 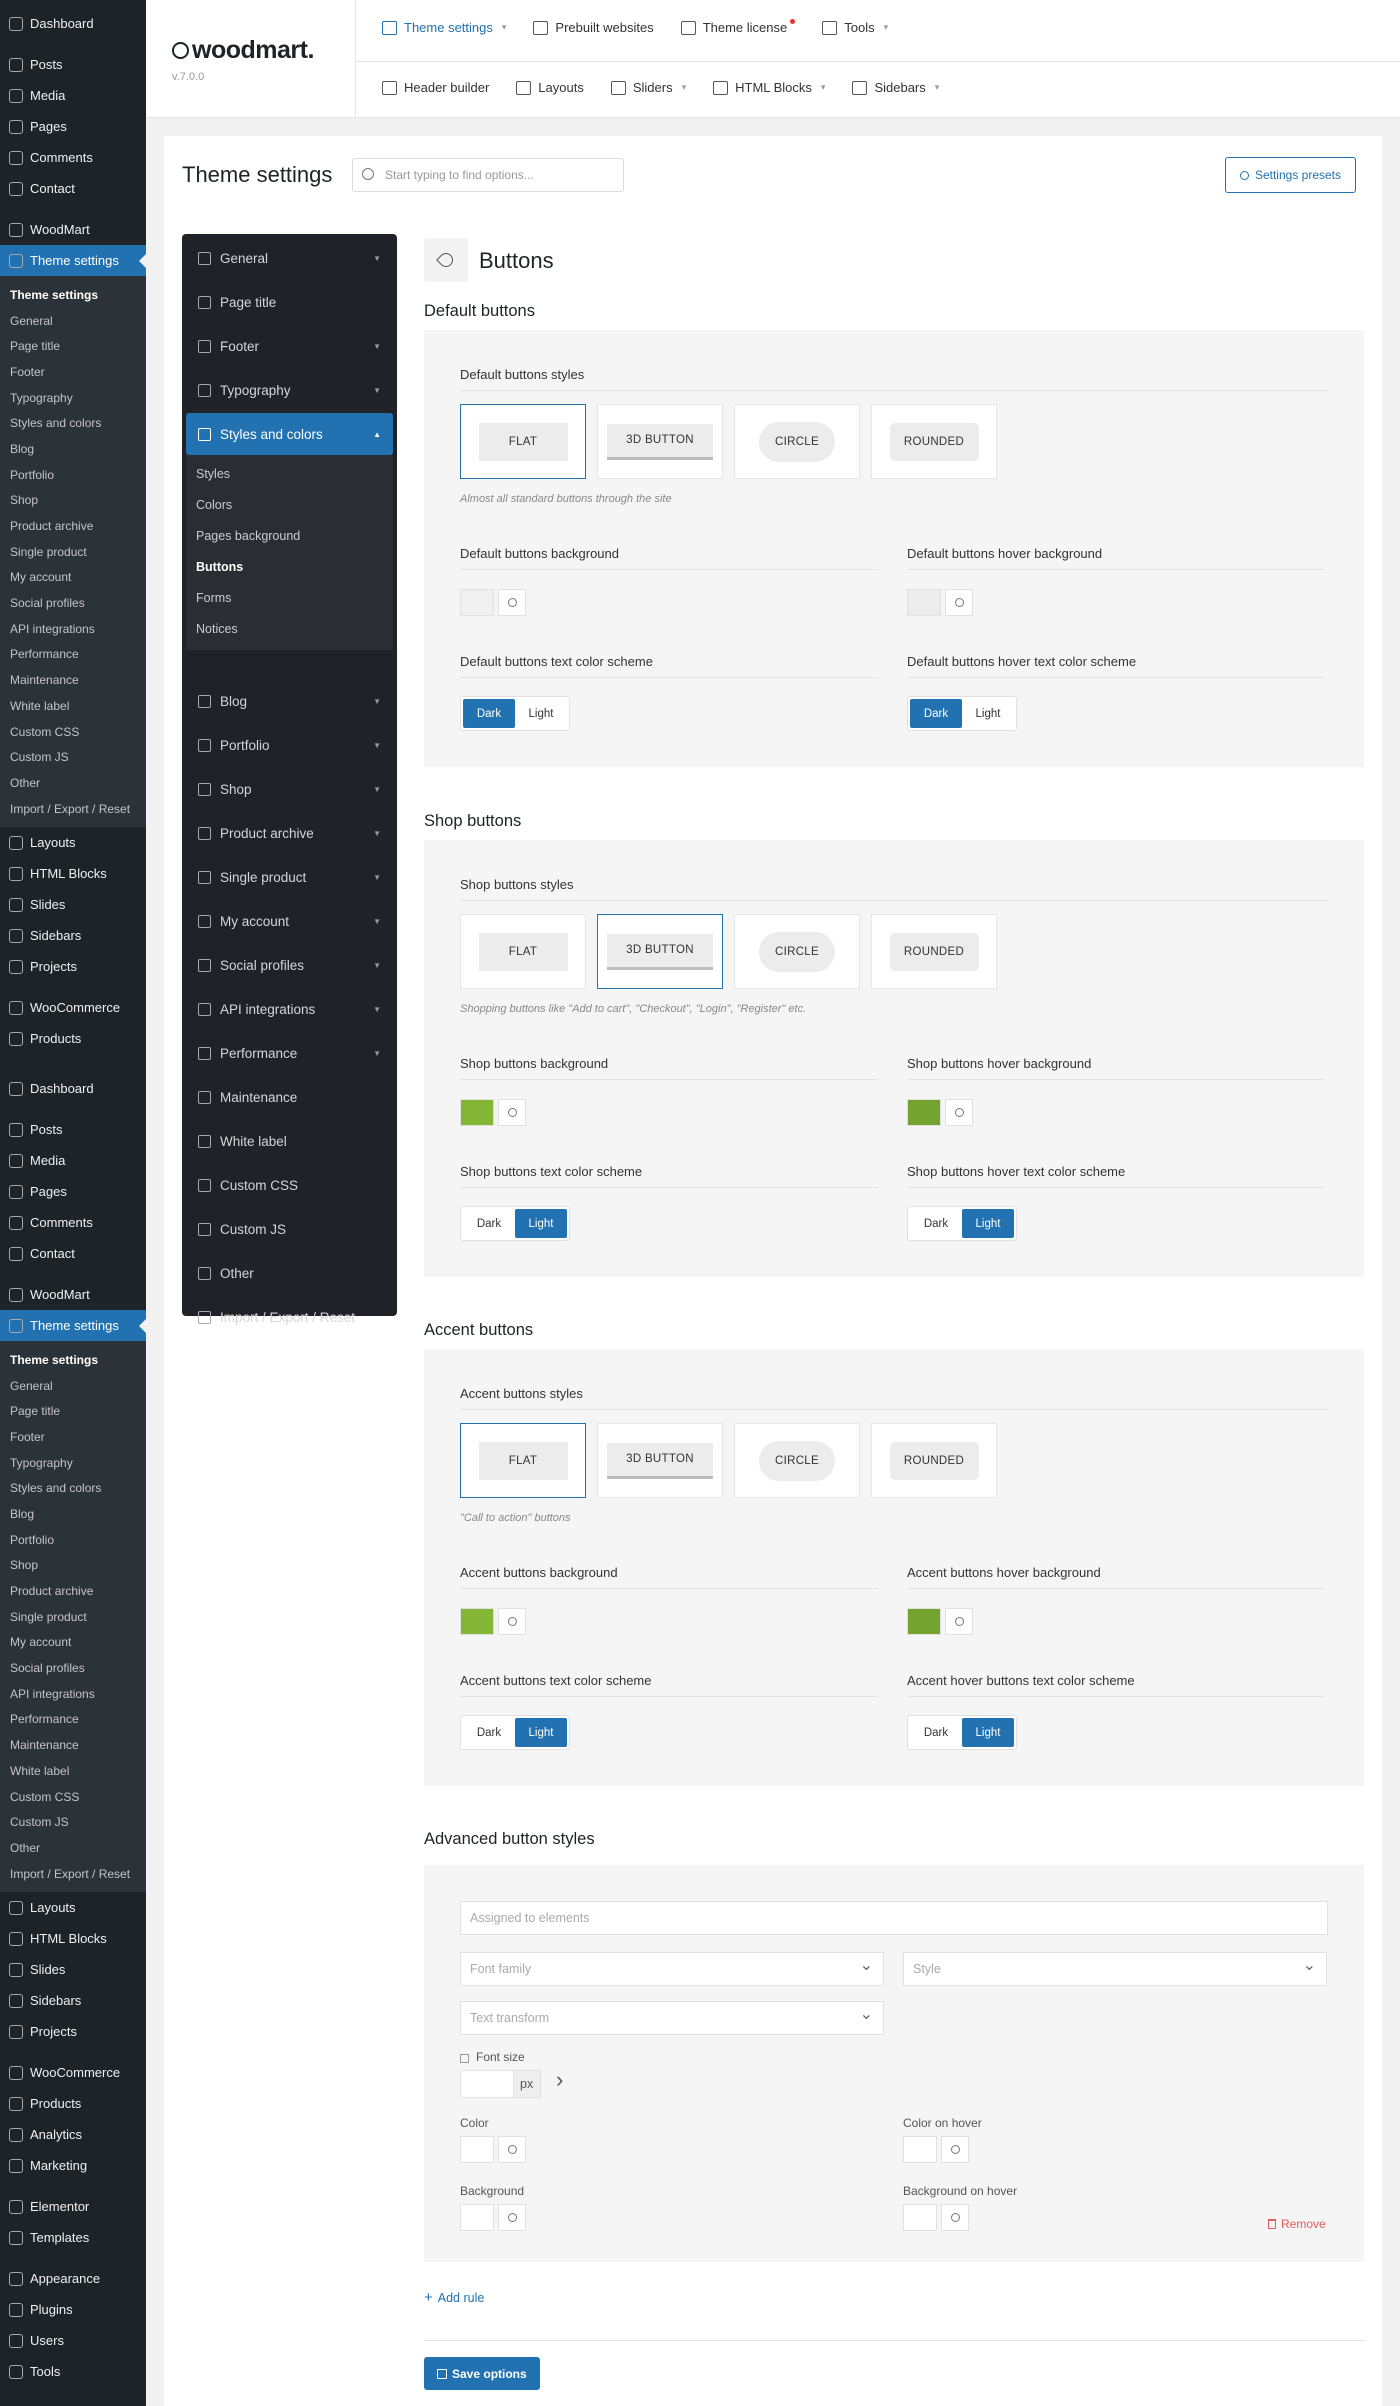 What do you see at coordinates (464, 2058) in the screenshot?
I see `font-size-checkbox` at bounding box center [464, 2058].